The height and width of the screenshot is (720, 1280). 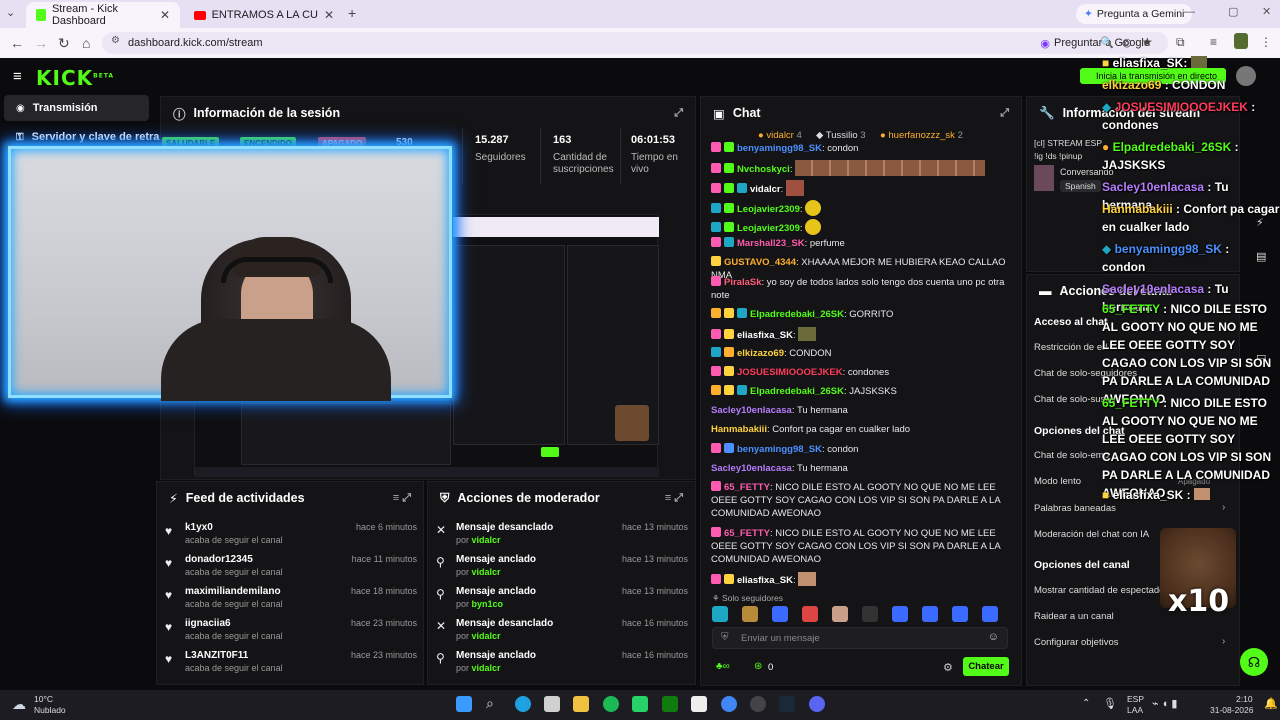 I want to click on explorer-icon, so click(x=581, y=704).